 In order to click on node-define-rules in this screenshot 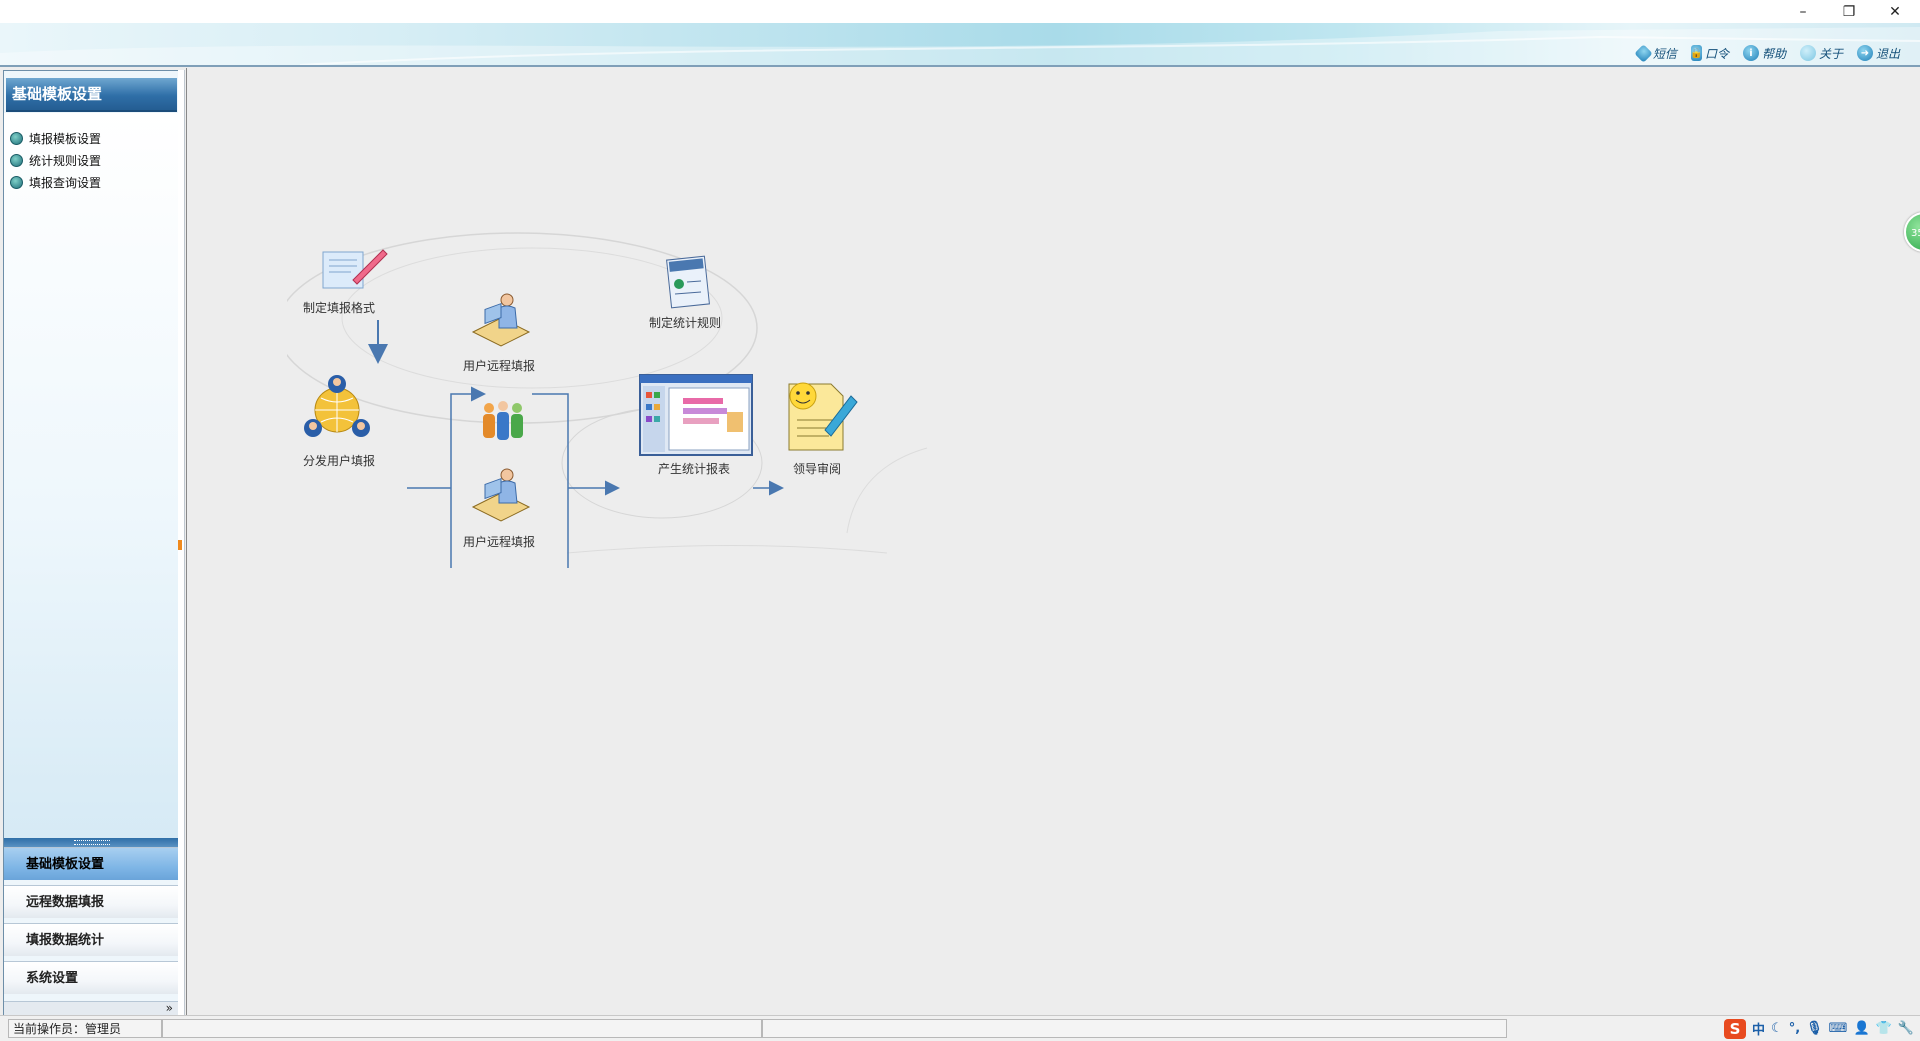, I will do `click(688, 284)`.